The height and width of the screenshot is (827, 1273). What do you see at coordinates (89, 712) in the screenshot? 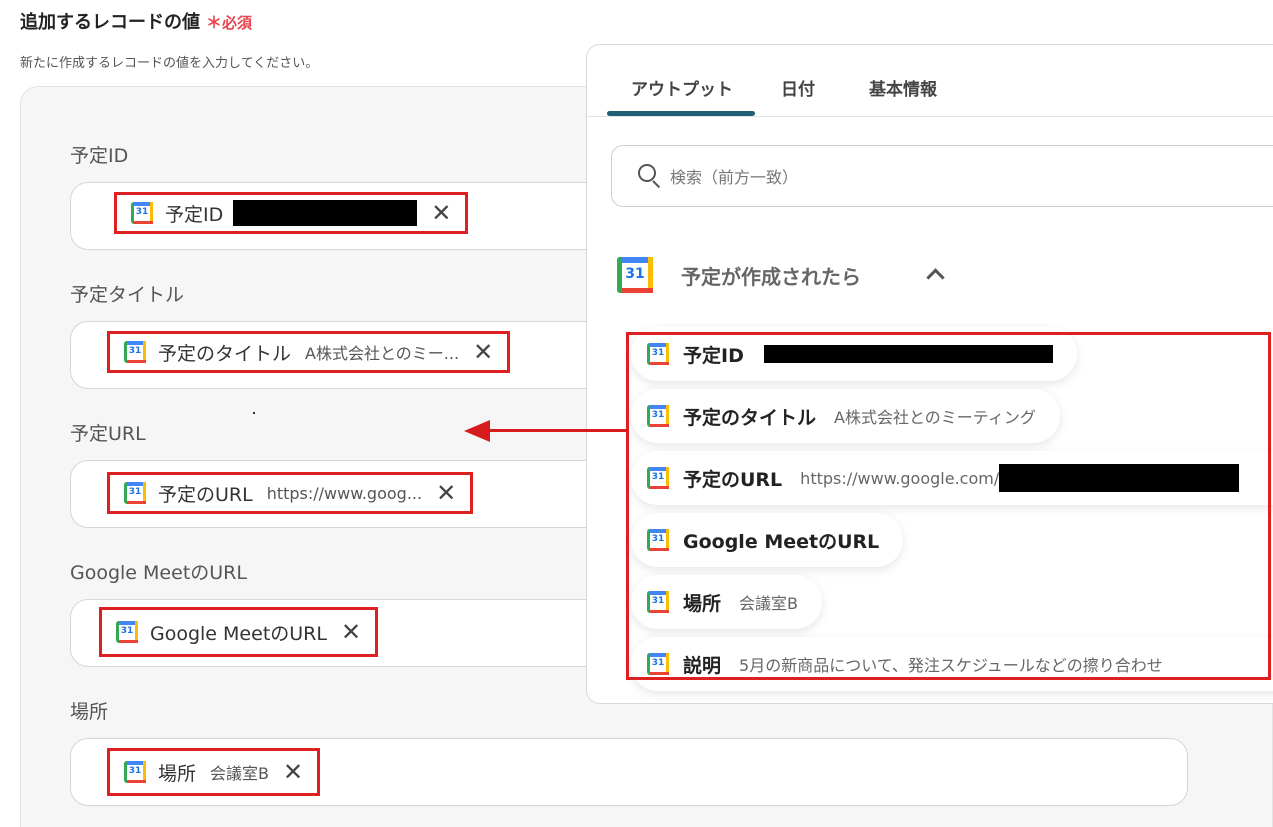
I see `field-label-location: 場所` at bounding box center [89, 712].